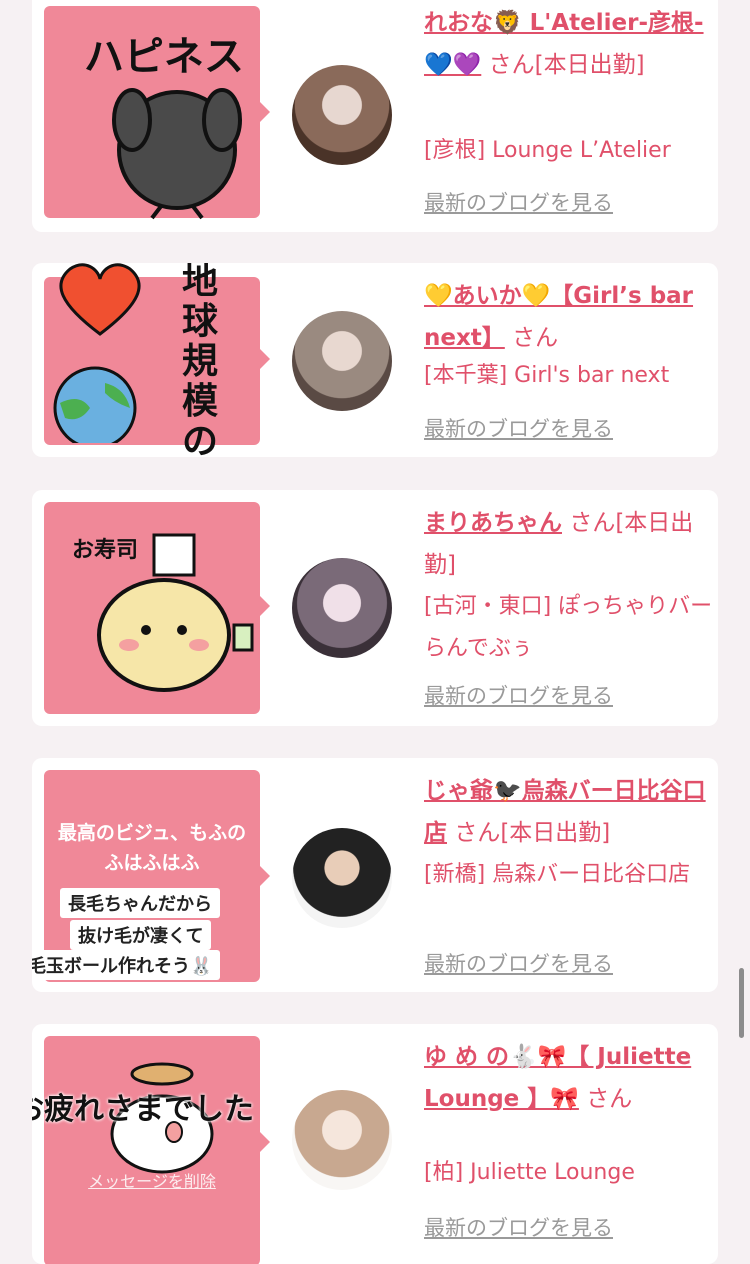 The width and height of the screenshot is (750, 1264). What do you see at coordinates (152, 1180) in the screenshot?
I see `delete-message-link: メッセージを削除` at bounding box center [152, 1180].